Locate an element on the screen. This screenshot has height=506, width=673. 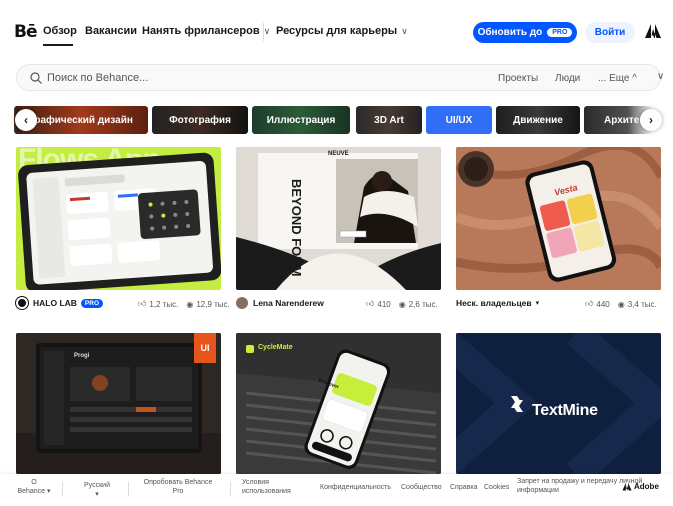
cover-title: TextMine is located at coordinates (565, 410).